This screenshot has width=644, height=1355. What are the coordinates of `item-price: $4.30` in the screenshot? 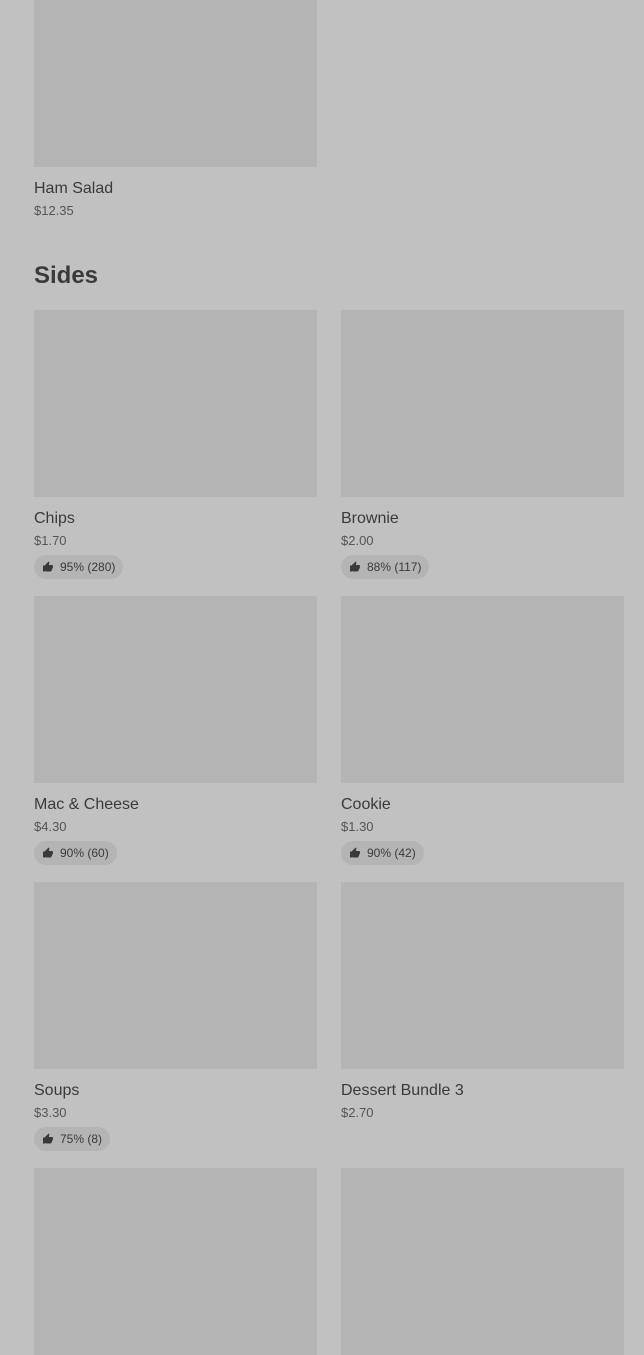 It's located at (50, 826).